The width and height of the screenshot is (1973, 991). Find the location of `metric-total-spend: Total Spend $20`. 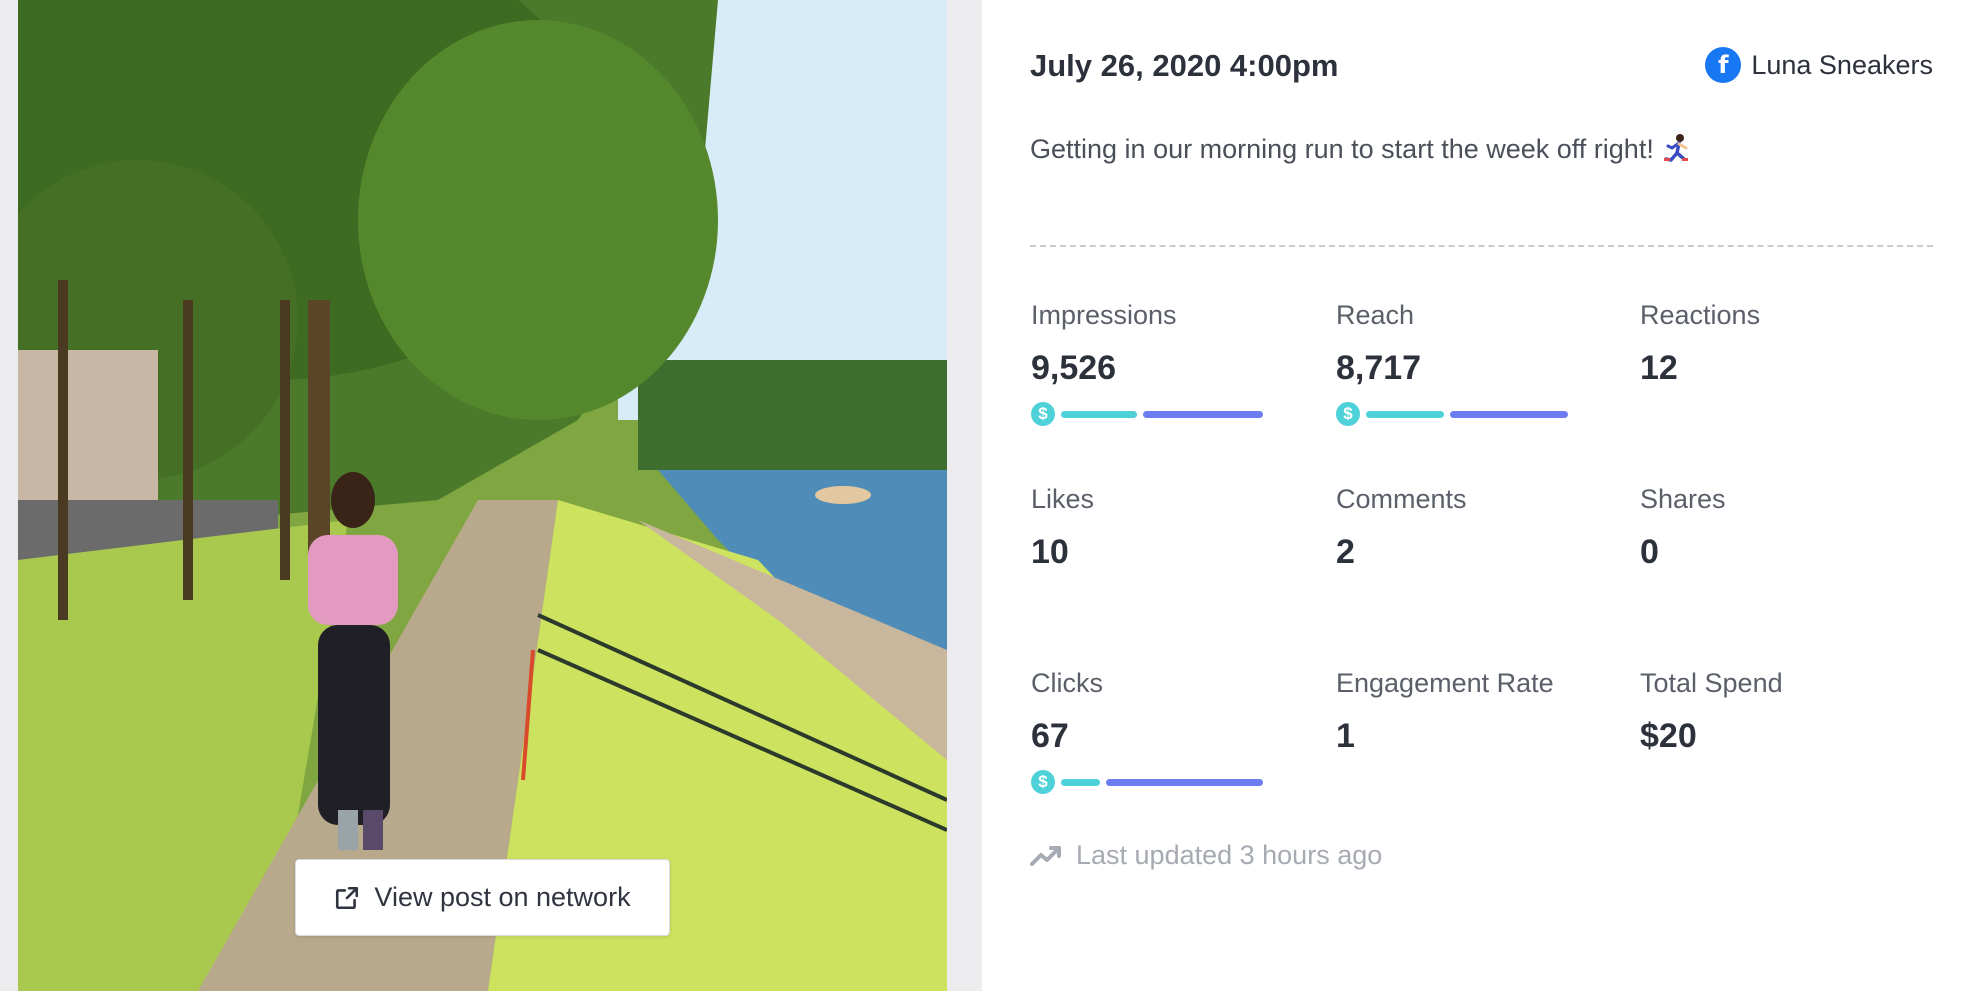

metric-total-spend: Total Spend $20 is located at coordinates (1790, 712).